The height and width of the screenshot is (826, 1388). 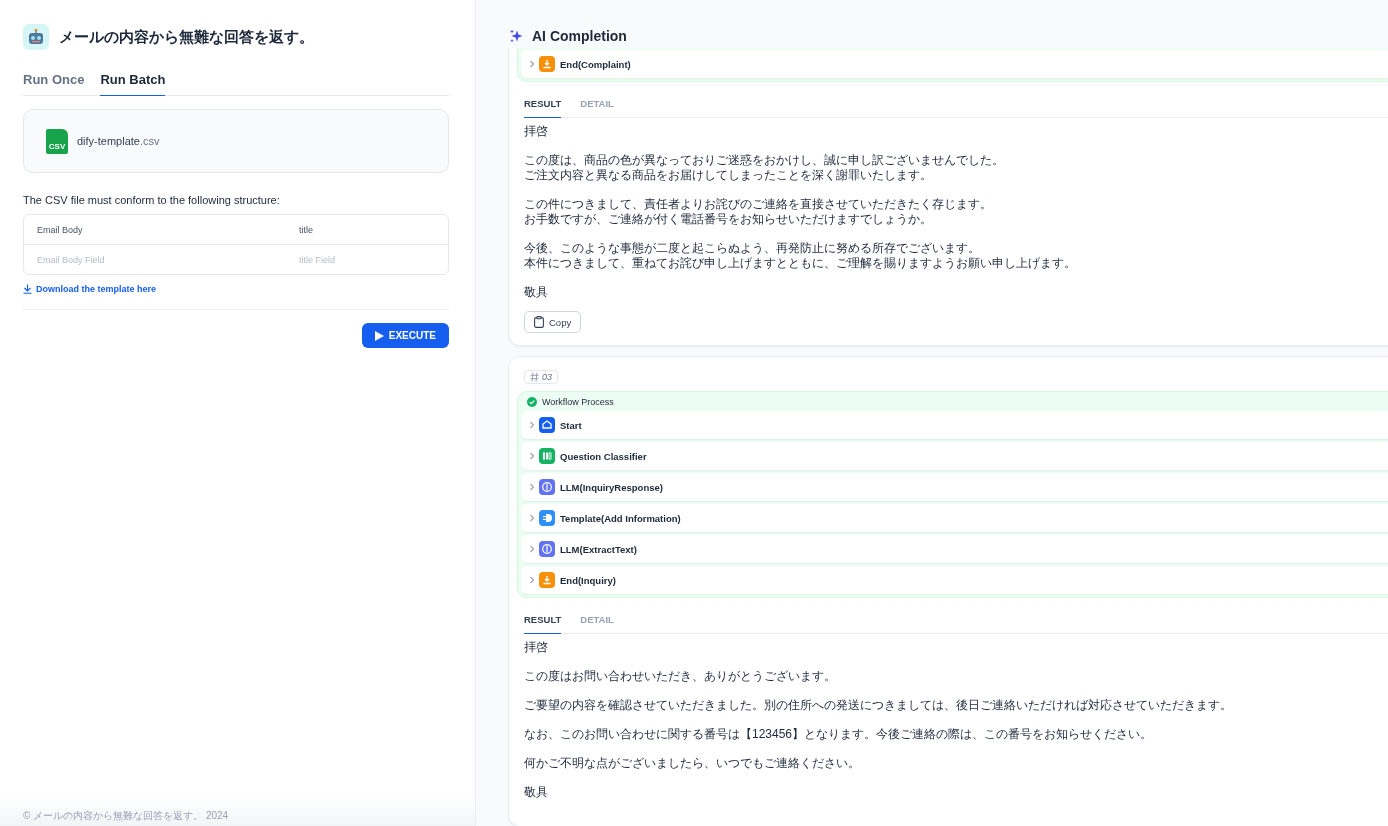 What do you see at coordinates (800, 263) in the screenshot?
I see `result-text-line: 本件につきまして、重ねてお詫び申し上げますとともに、ご理解を賜りますようお願い申し上げます。` at bounding box center [800, 263].